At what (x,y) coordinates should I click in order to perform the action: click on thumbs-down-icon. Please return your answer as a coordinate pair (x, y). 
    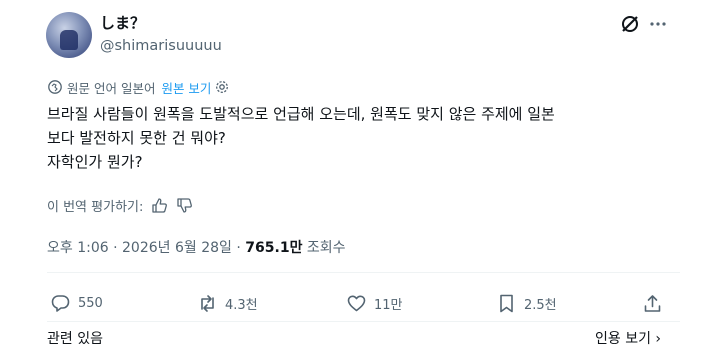
    Looking at the image, I should click on (184, 205).